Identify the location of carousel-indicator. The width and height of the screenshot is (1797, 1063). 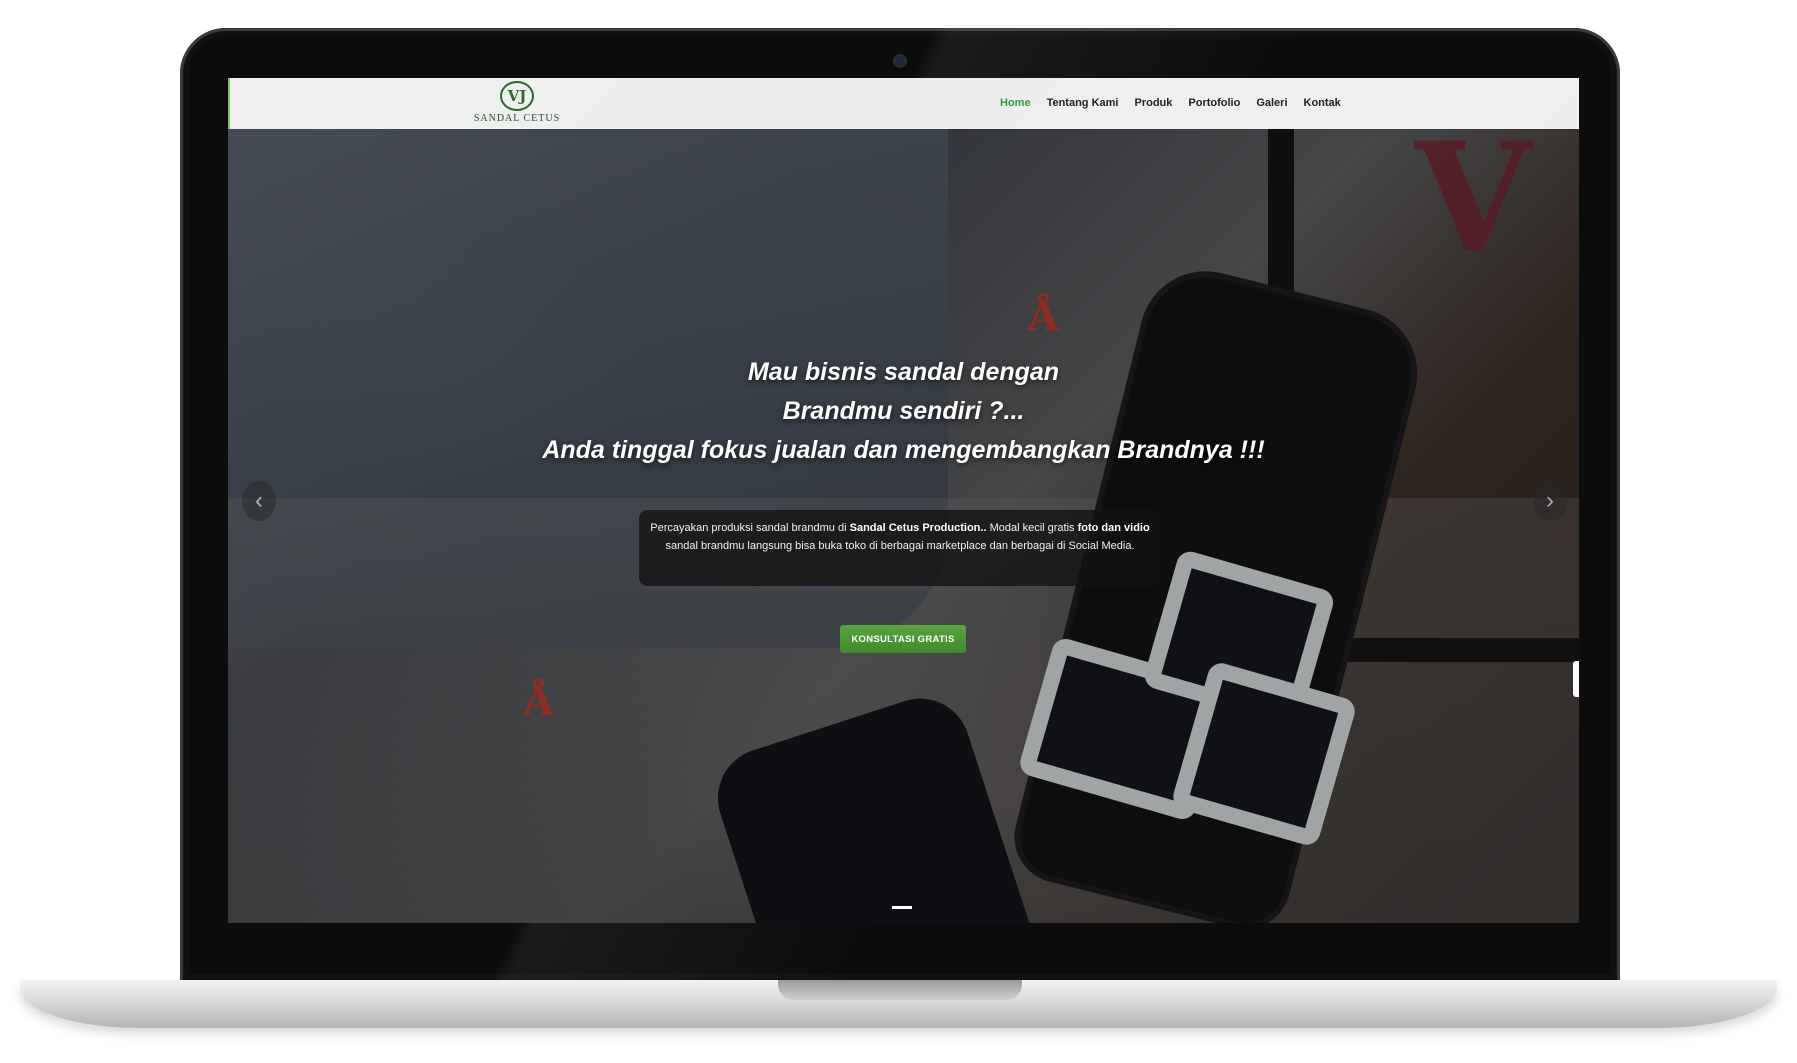
(902, 907).